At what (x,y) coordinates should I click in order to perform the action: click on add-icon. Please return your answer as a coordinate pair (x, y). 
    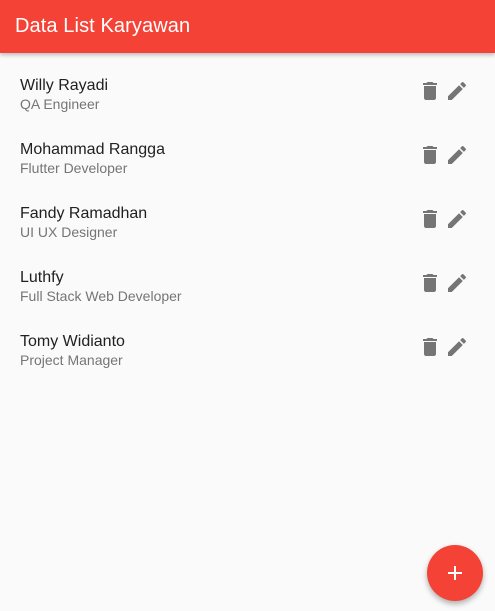
    Looking at the image, I should click on (455, 573).